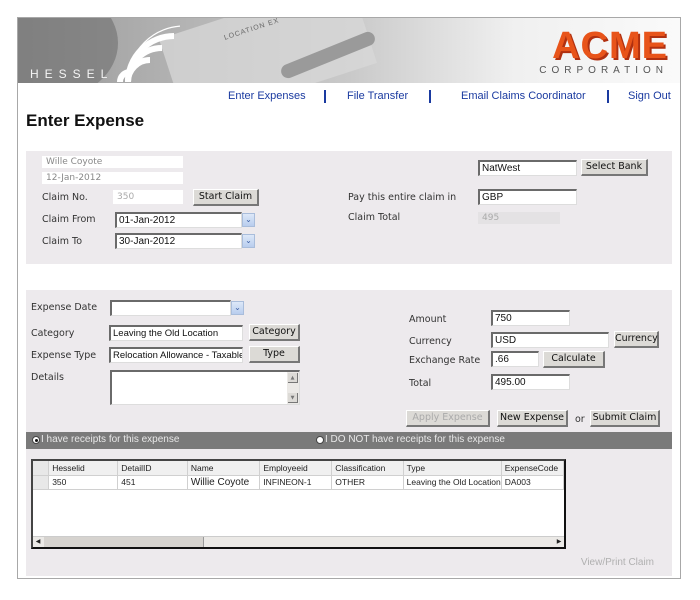 This screenshot has width=700, height=600. I want to click on column-header: Hesselid, so click(83, 468).